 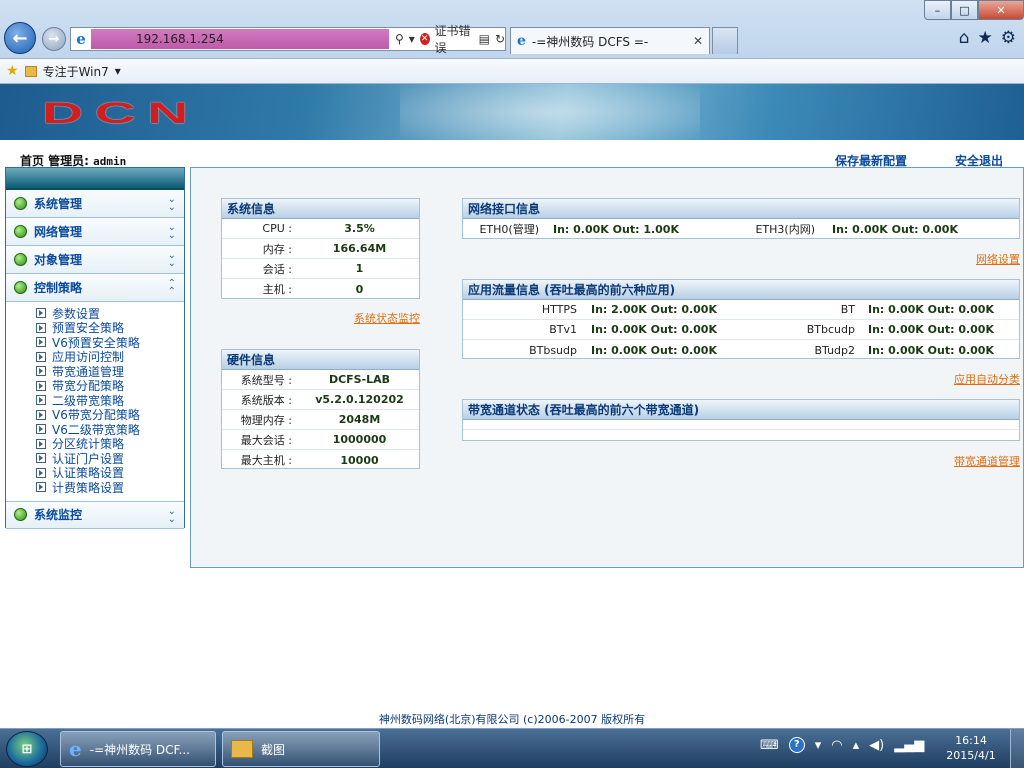 I want to click on panel-title: 带宽通道状态 (吞吐最高的前六个带宽通道), so click(x=741, y=410).